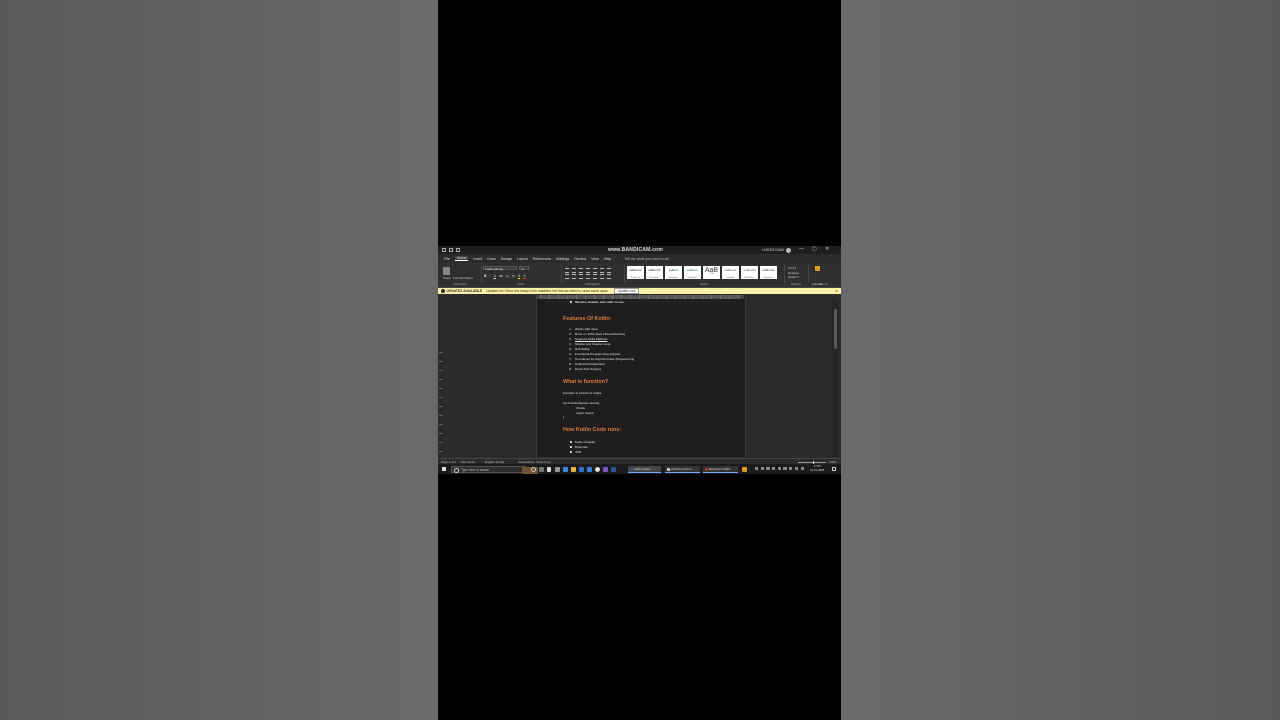 This screenshot has width=1280, height=720. I want to click on bullets-icon, so click(567, 270).